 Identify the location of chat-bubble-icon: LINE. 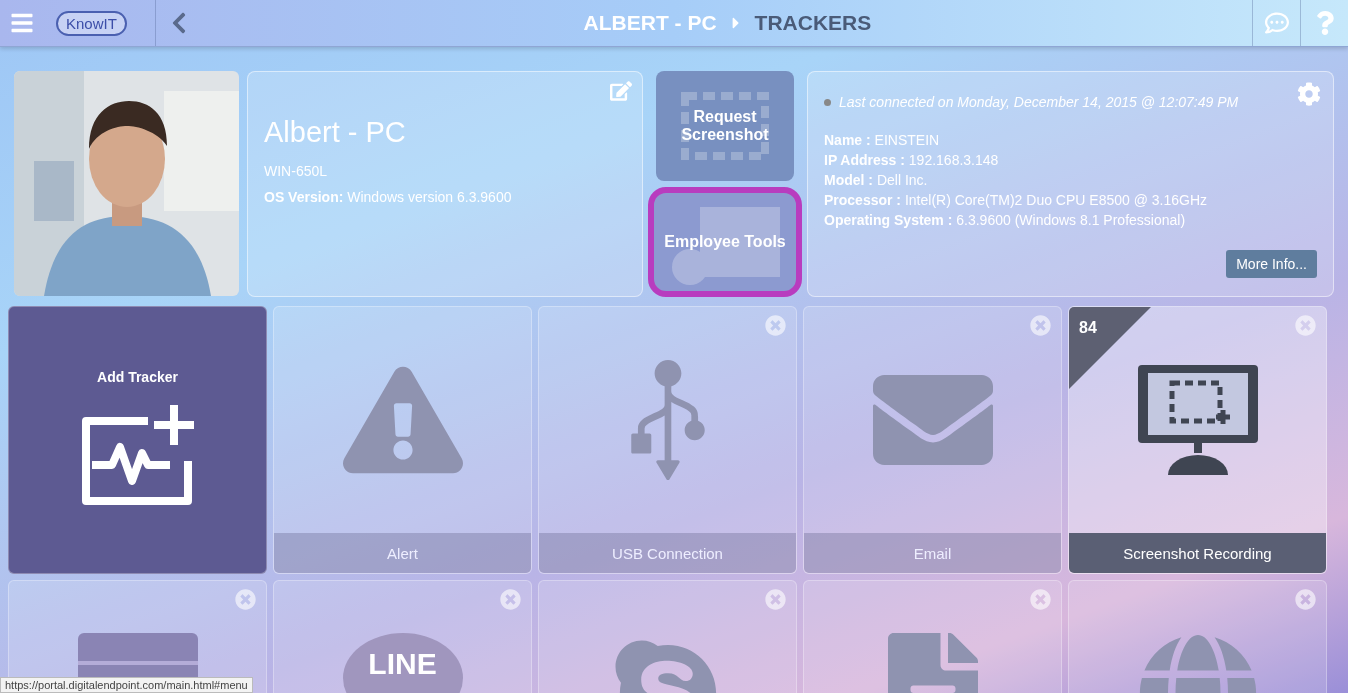
(402, 663).